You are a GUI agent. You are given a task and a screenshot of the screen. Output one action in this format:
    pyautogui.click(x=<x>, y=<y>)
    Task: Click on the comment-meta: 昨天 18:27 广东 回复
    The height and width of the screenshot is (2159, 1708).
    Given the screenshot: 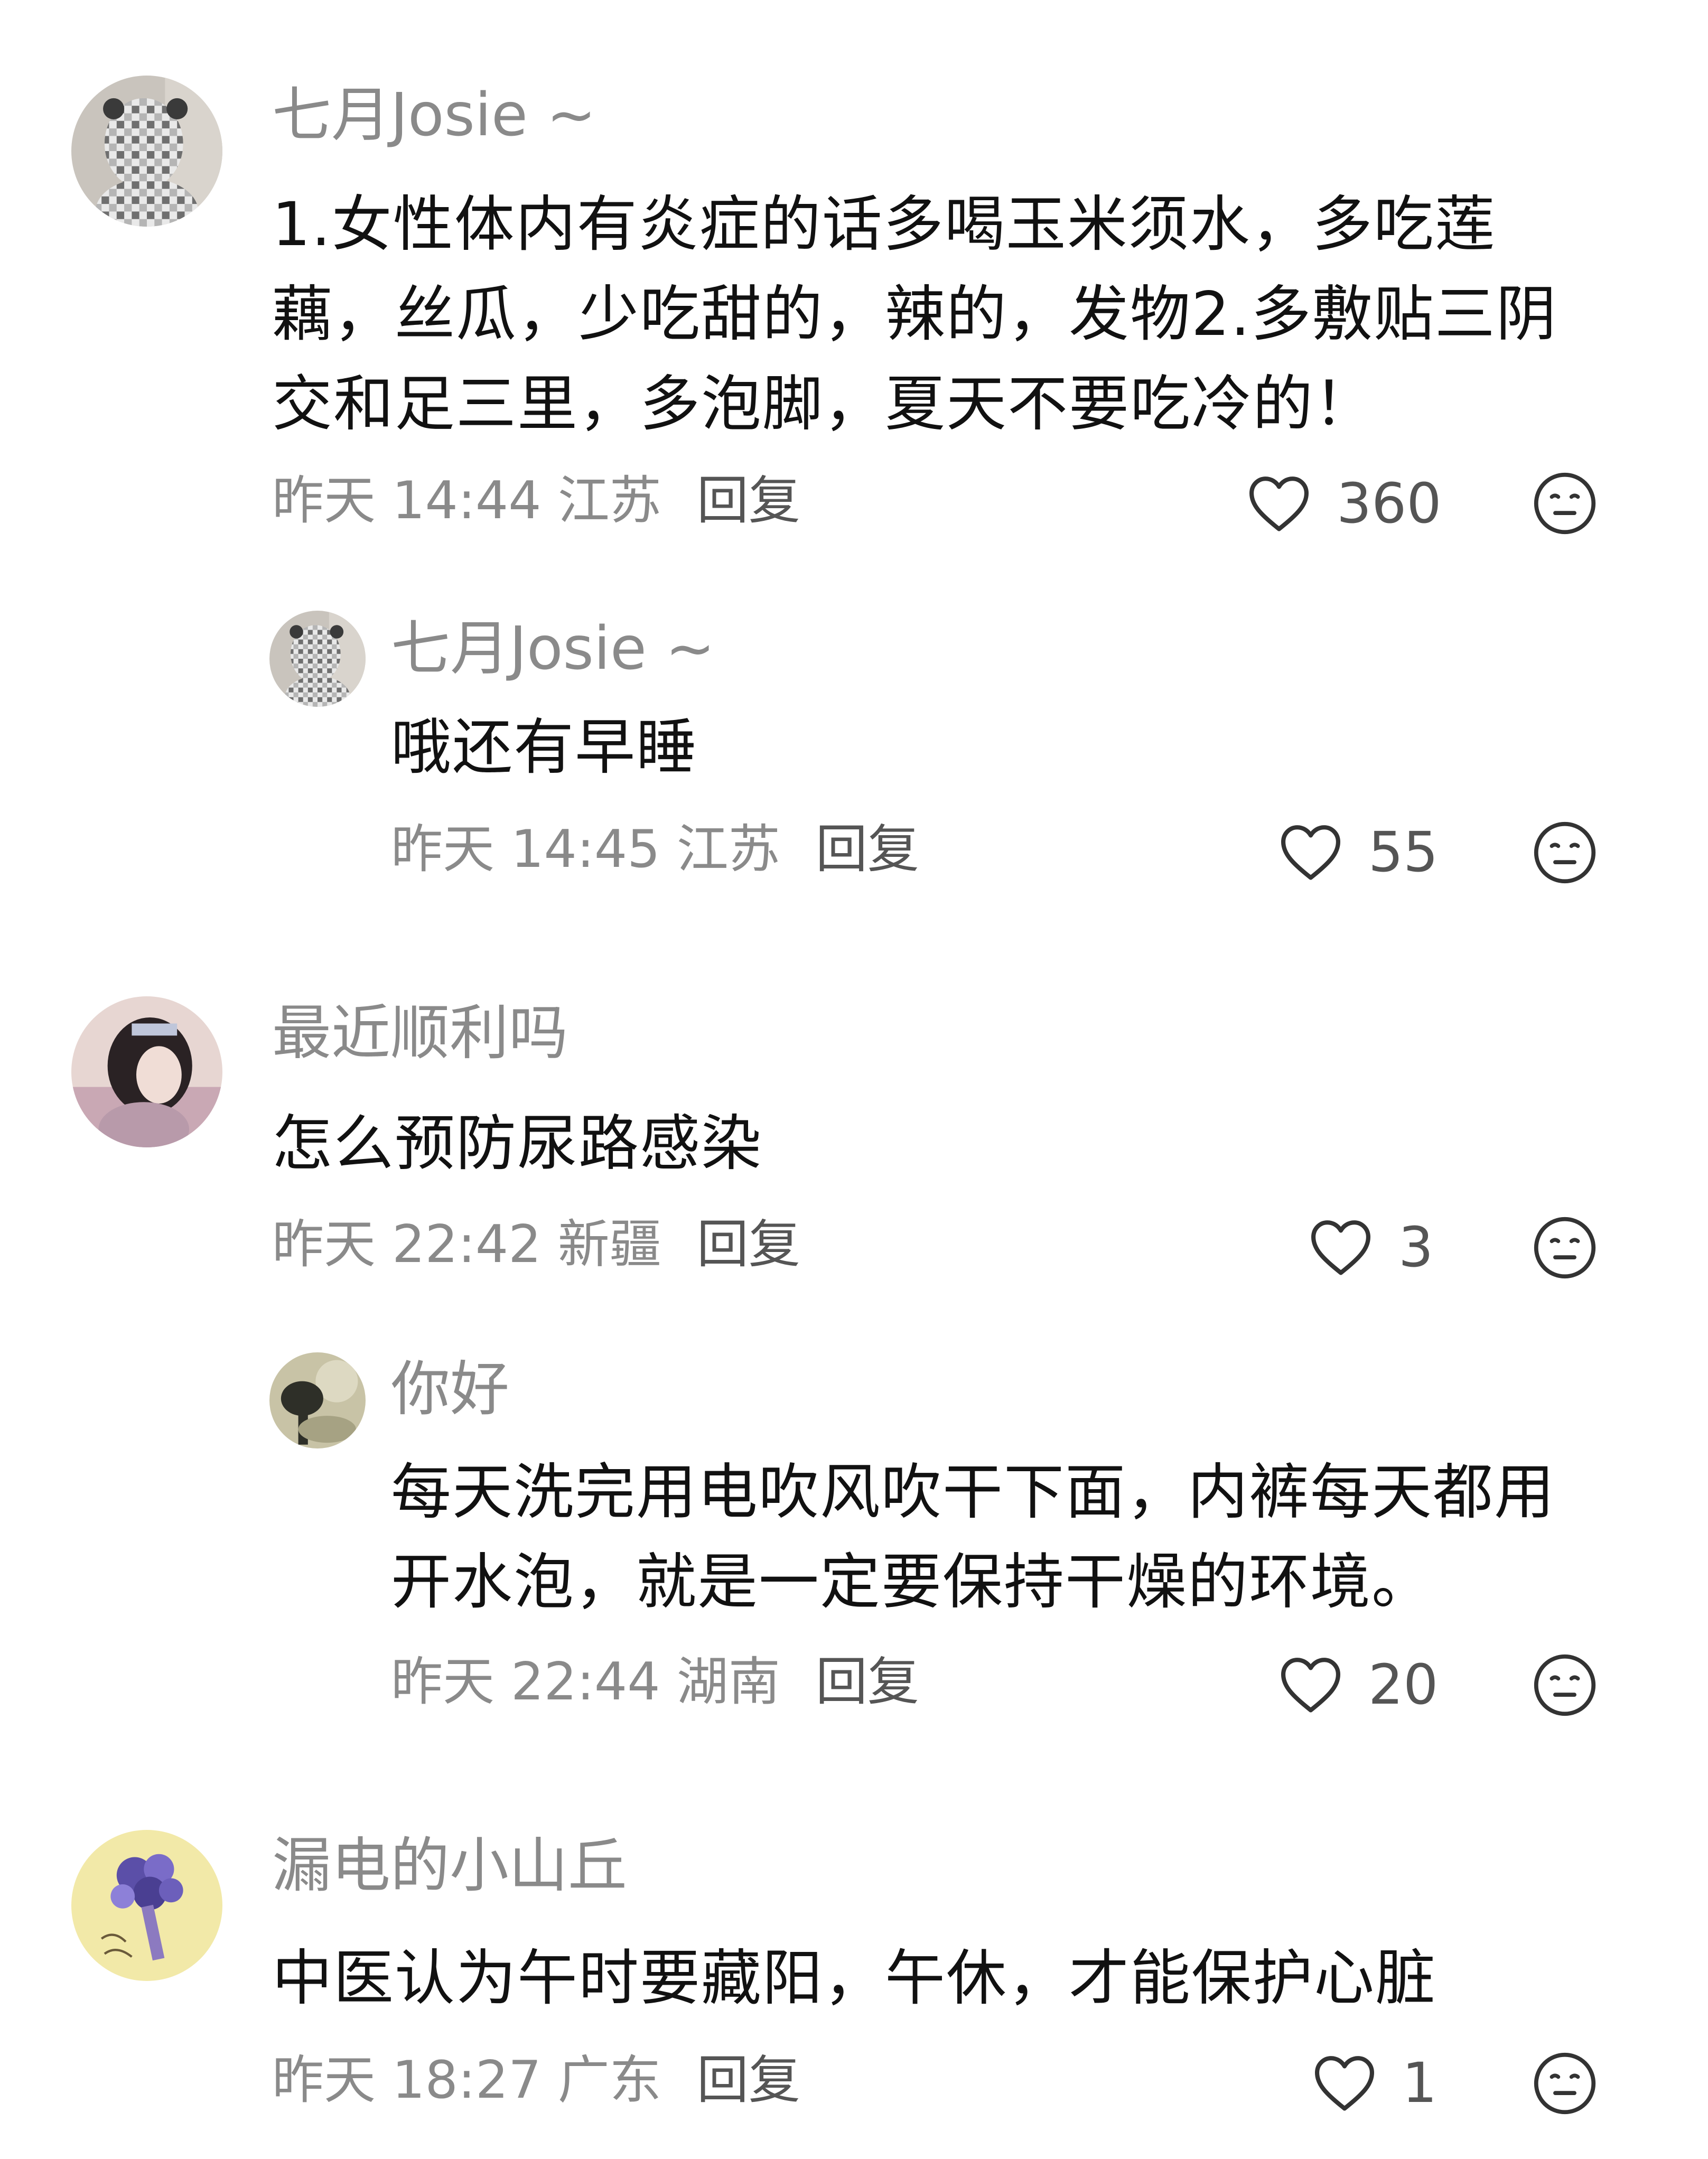 What is the action you would take?
    pyautogui.click(x=536, y=2080)
    